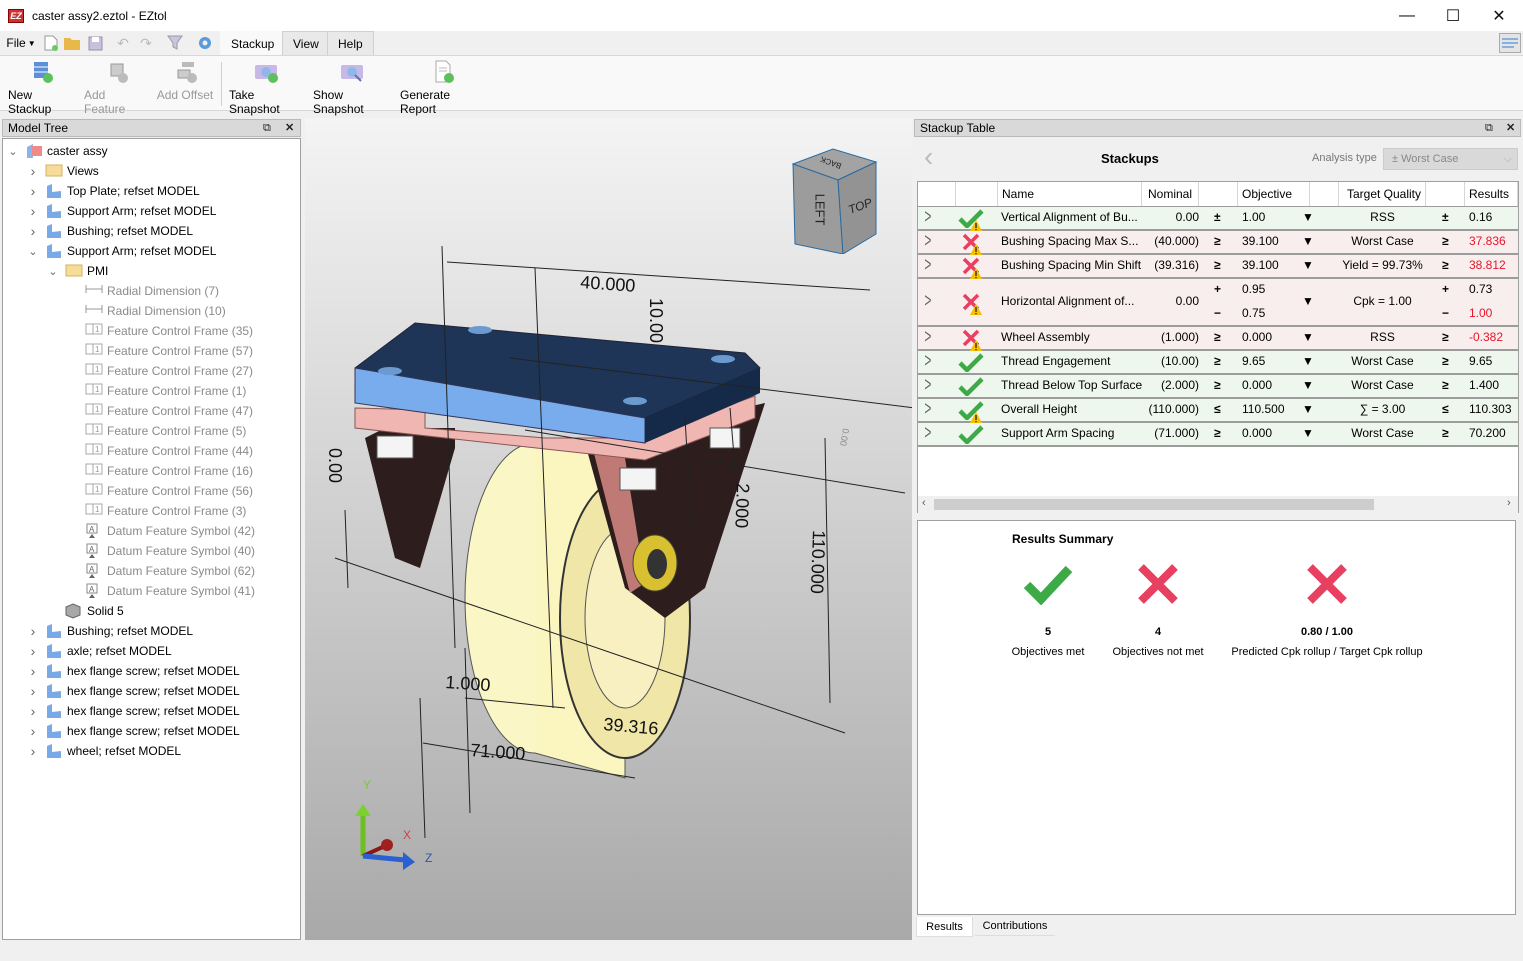 The width and height of the screenshot is (1523, 961). Describe the element at coordinates (156, 391) in the screenshot. I see `tree-item: 1 Feature Control Frame (1)` at that location.